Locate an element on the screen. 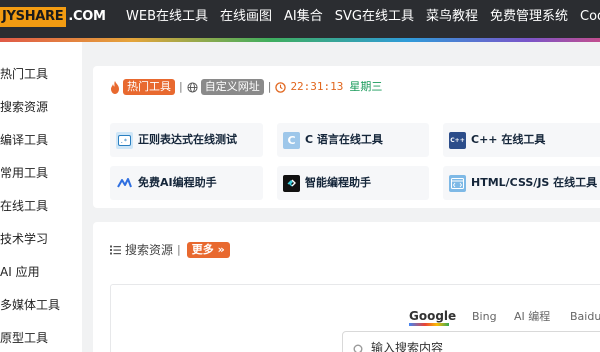 The height and width of the screenshot is (352, 600). smart-coding-icon is located at coordinates (291, 183).